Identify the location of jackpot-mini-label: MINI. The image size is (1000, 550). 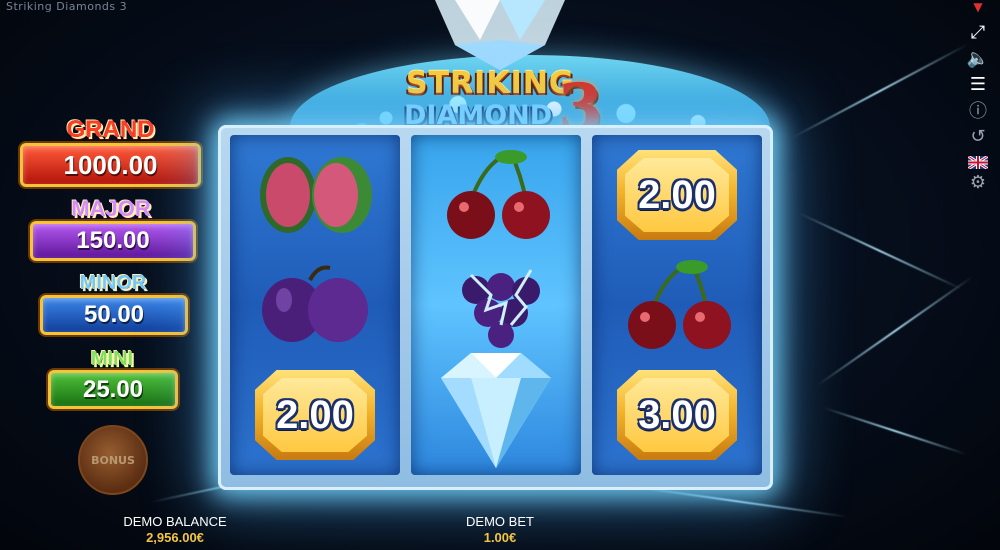
(112, 359).